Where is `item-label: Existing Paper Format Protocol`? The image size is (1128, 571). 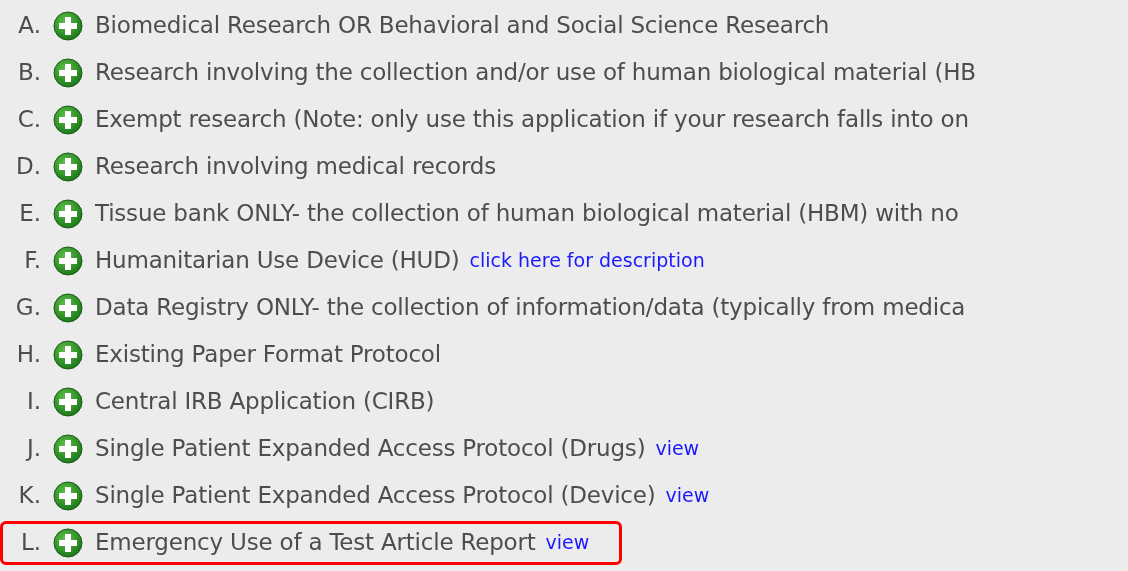 item-label: Existing Paper Format Protocol is located at coordinates (268, 355).